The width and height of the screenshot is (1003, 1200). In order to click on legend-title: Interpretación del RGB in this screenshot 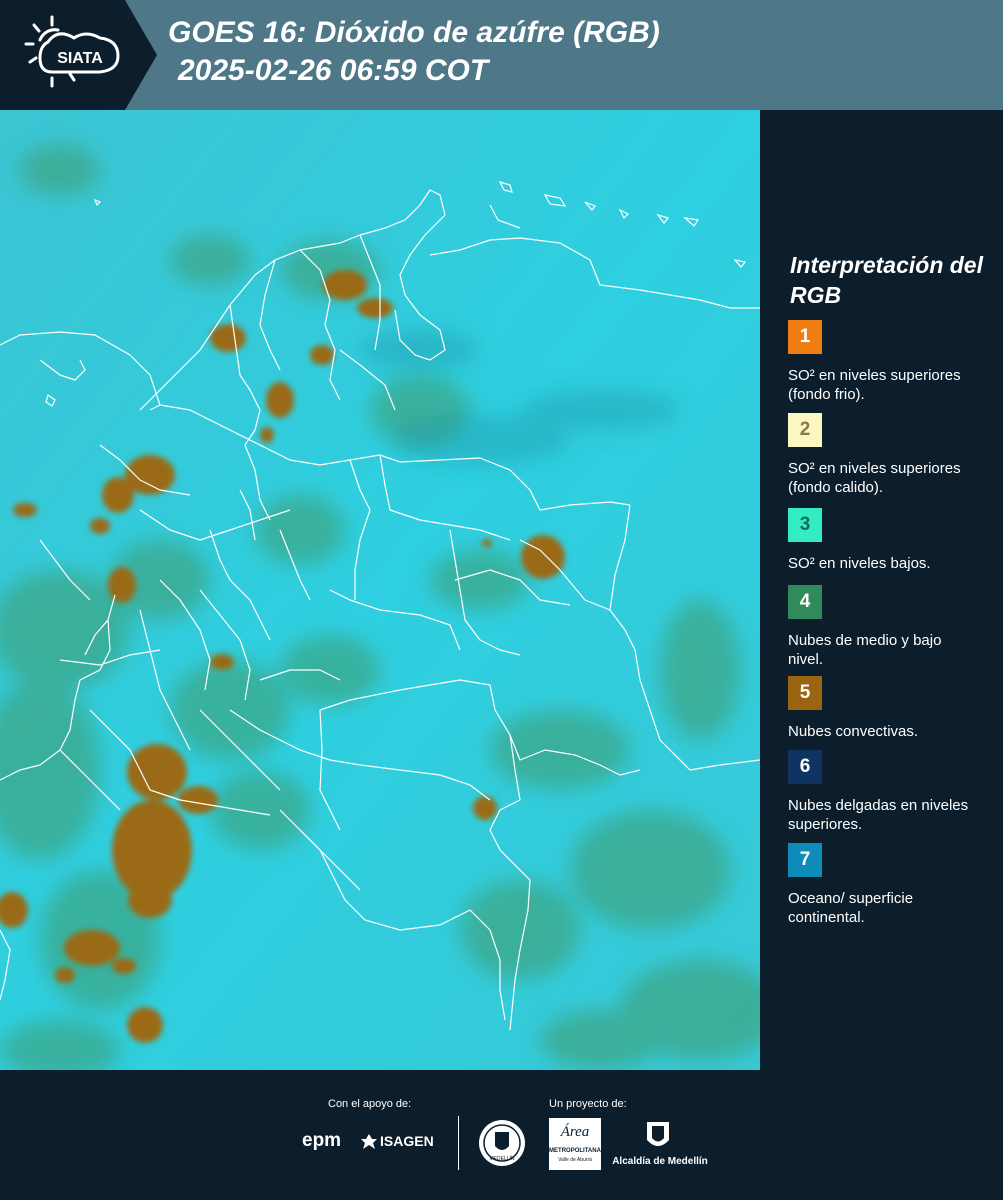, I will do `click(886, 280)`.